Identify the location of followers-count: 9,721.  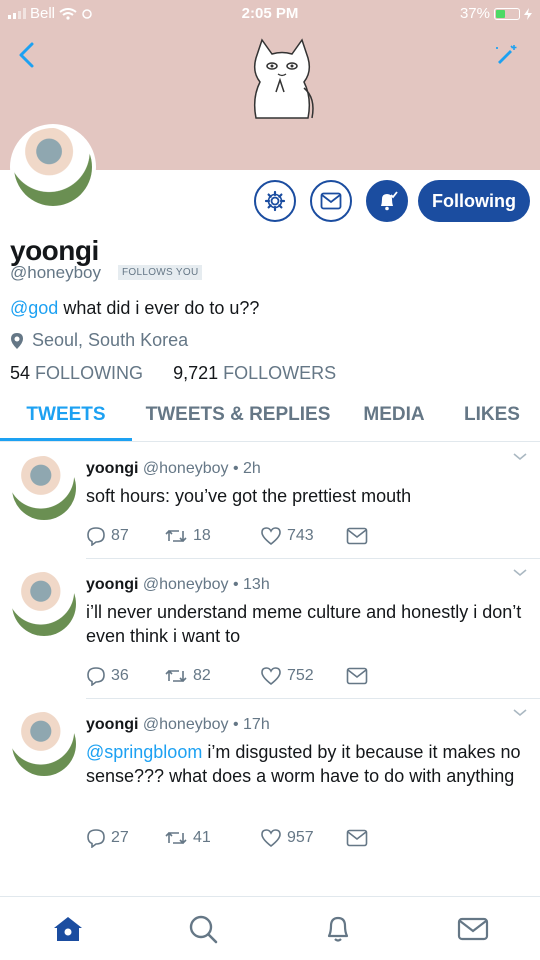
(196, 373).